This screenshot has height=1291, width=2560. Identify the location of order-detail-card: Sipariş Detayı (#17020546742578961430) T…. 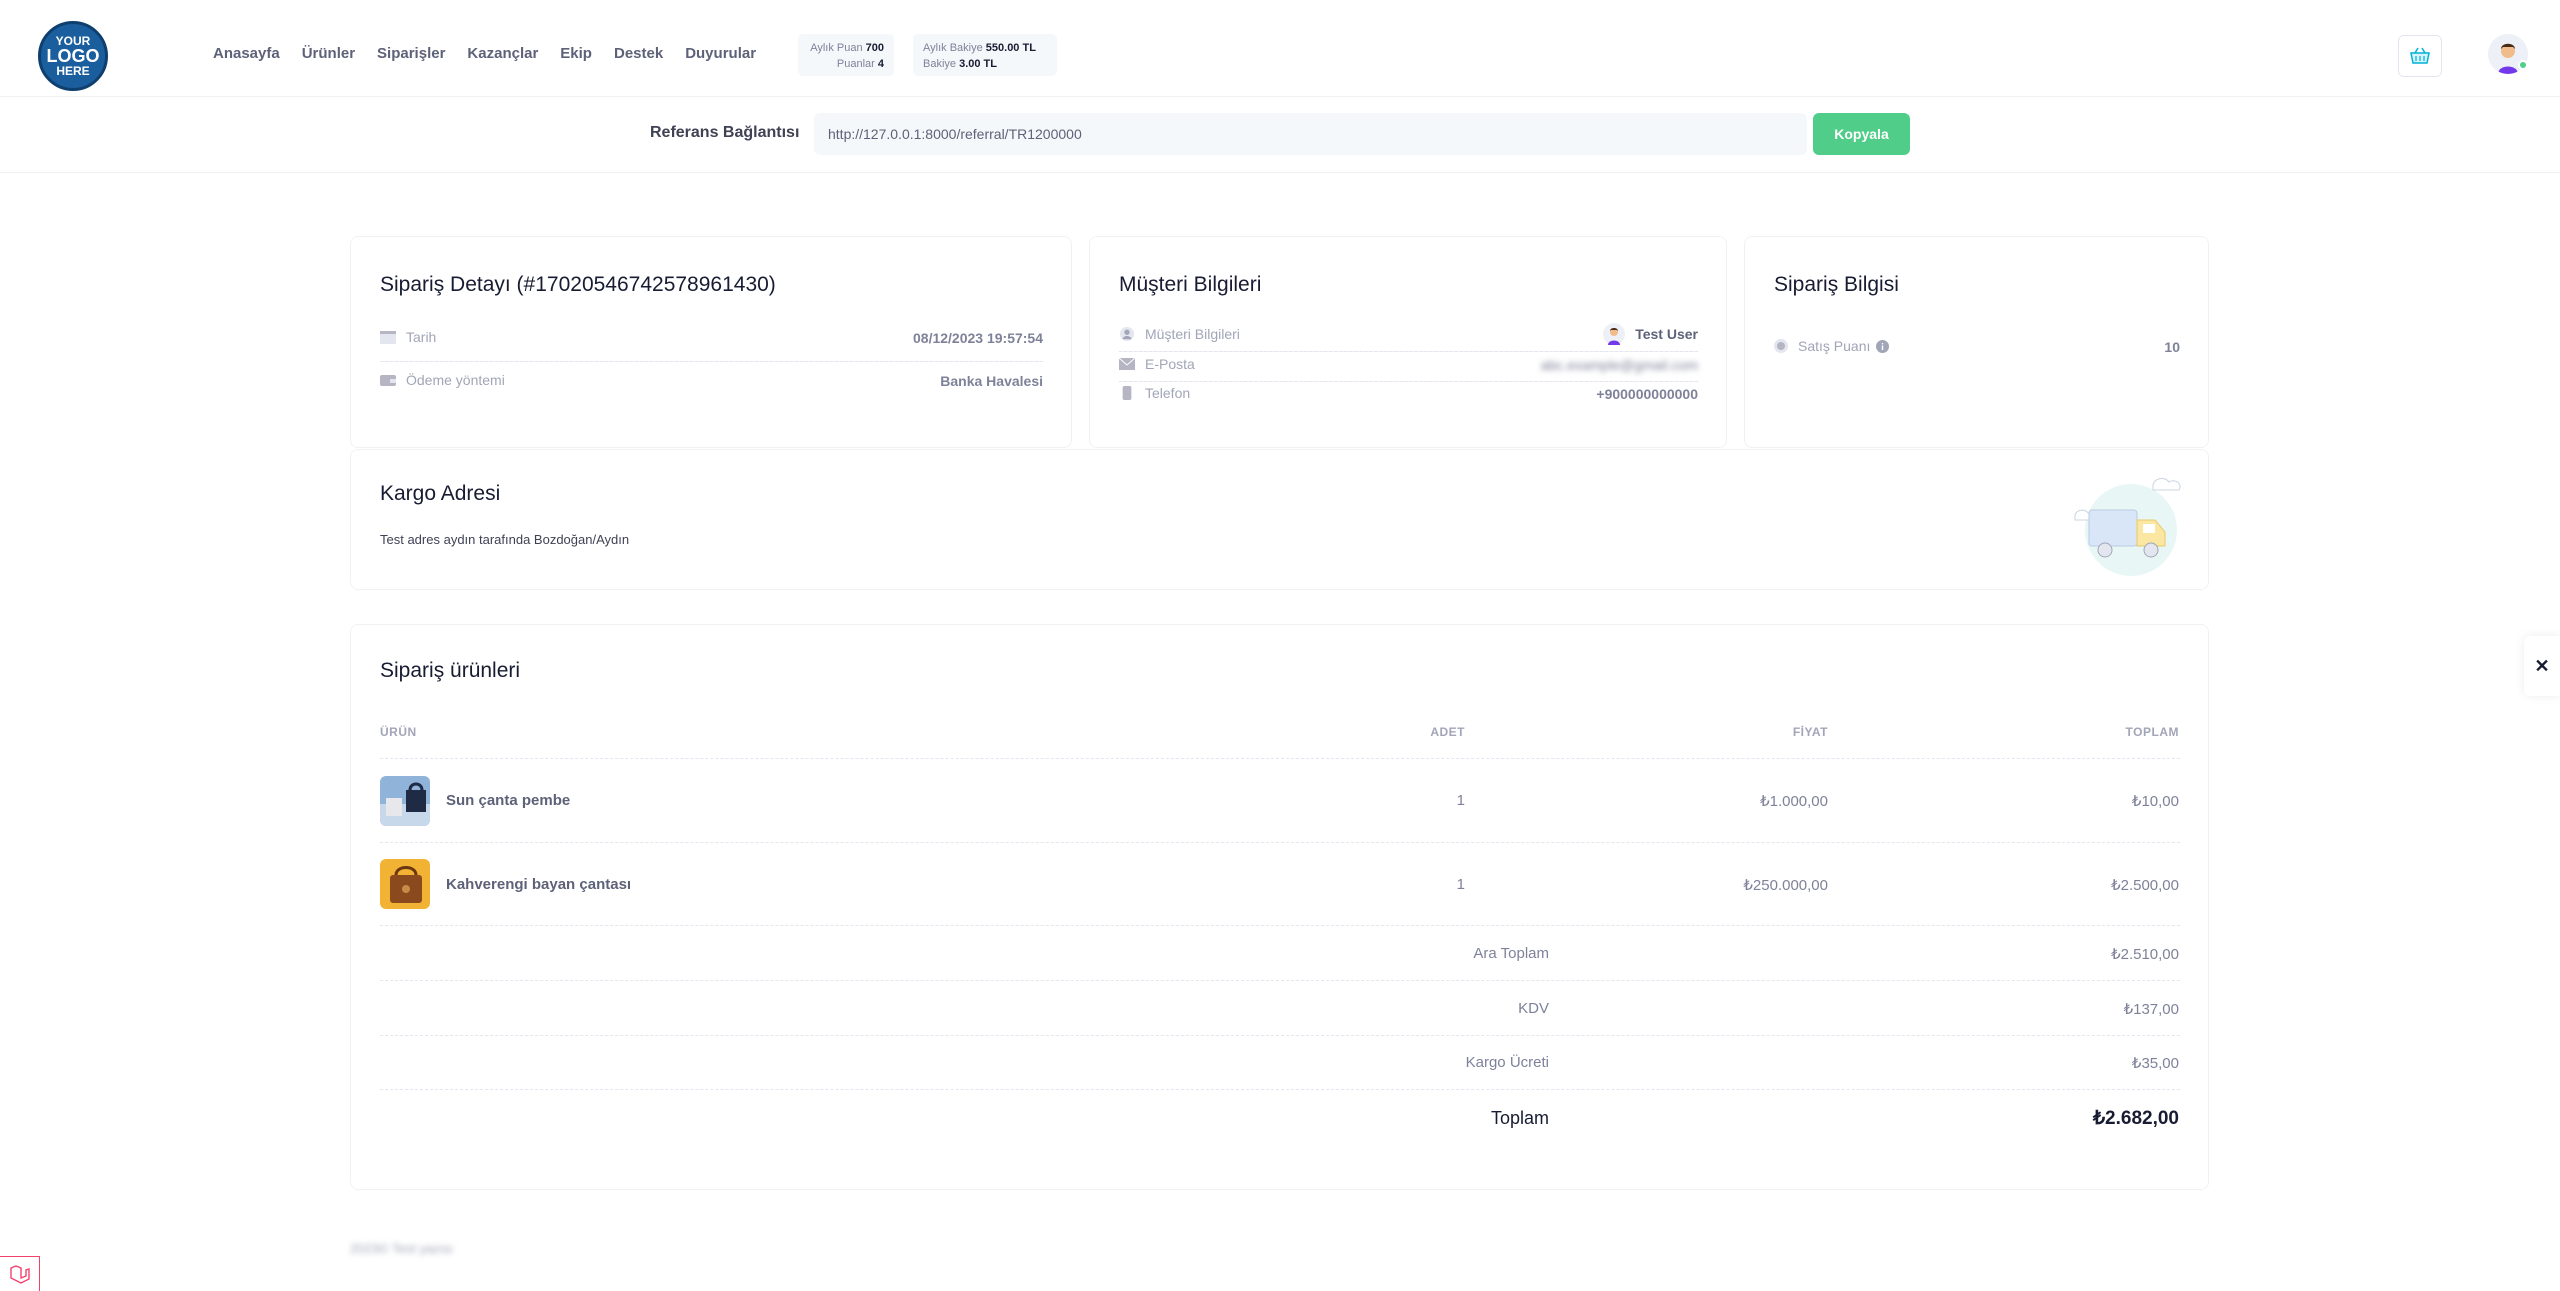
(711, 342).